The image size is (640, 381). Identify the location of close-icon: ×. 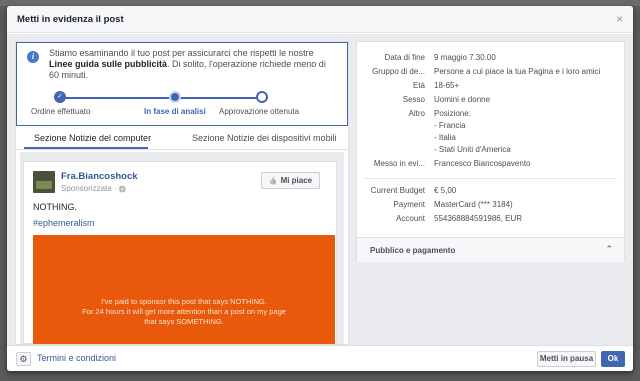
(619, 19).